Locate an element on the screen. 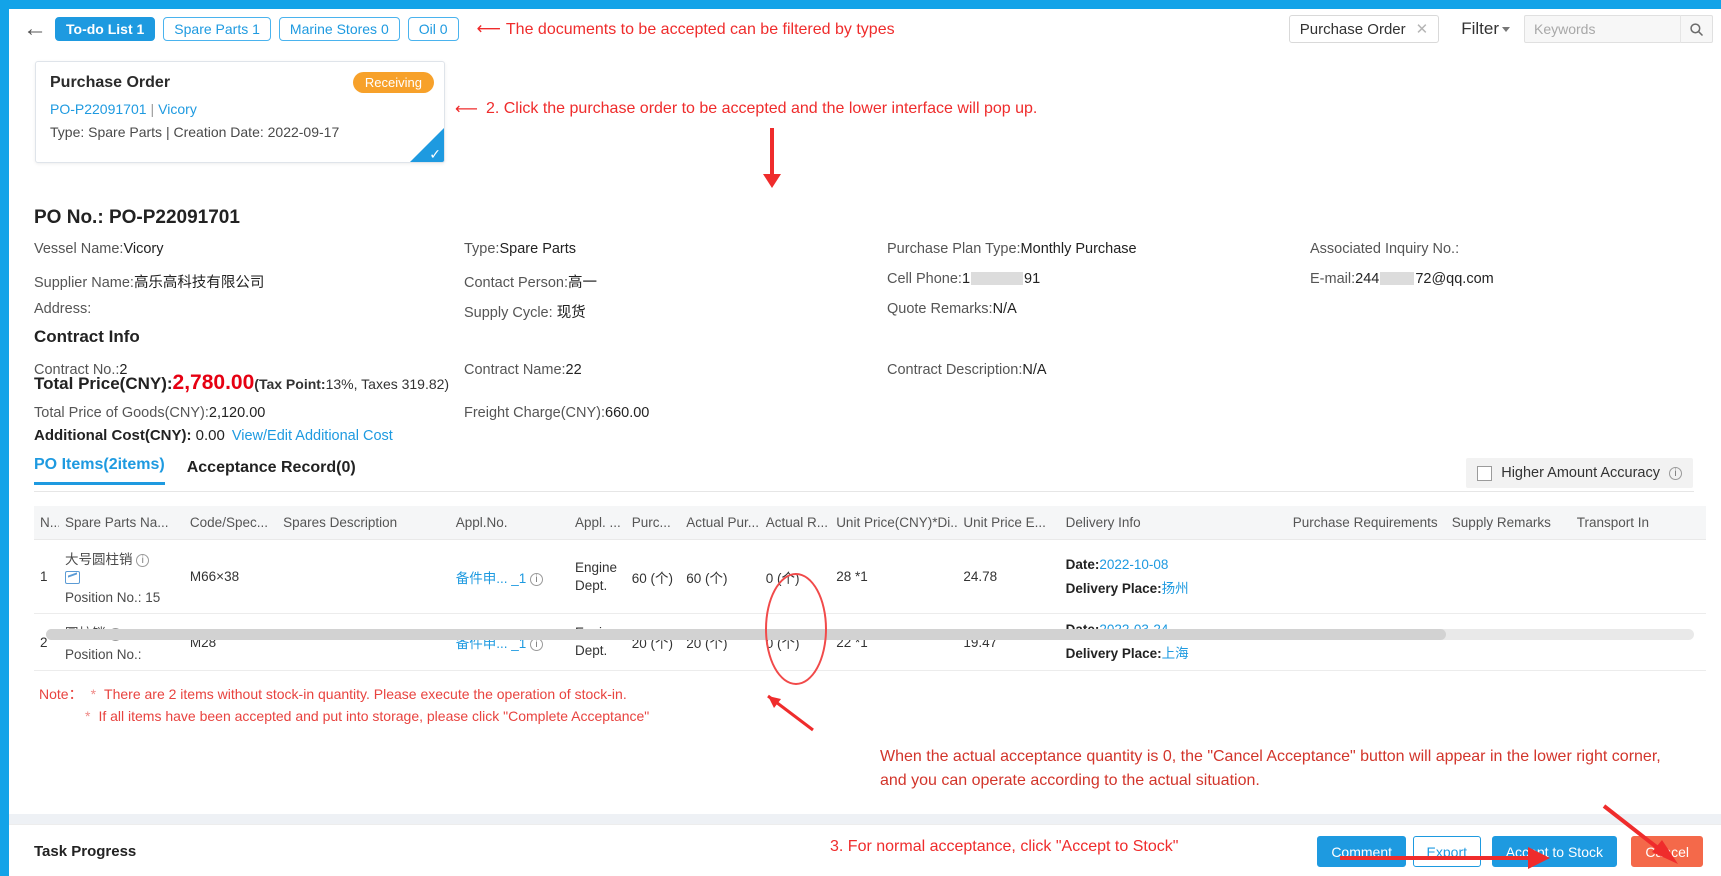 This screenshot has height=876, width=1721. additional-cost-label: Additional Cost(CNY): is located at coordinates (113, 435).